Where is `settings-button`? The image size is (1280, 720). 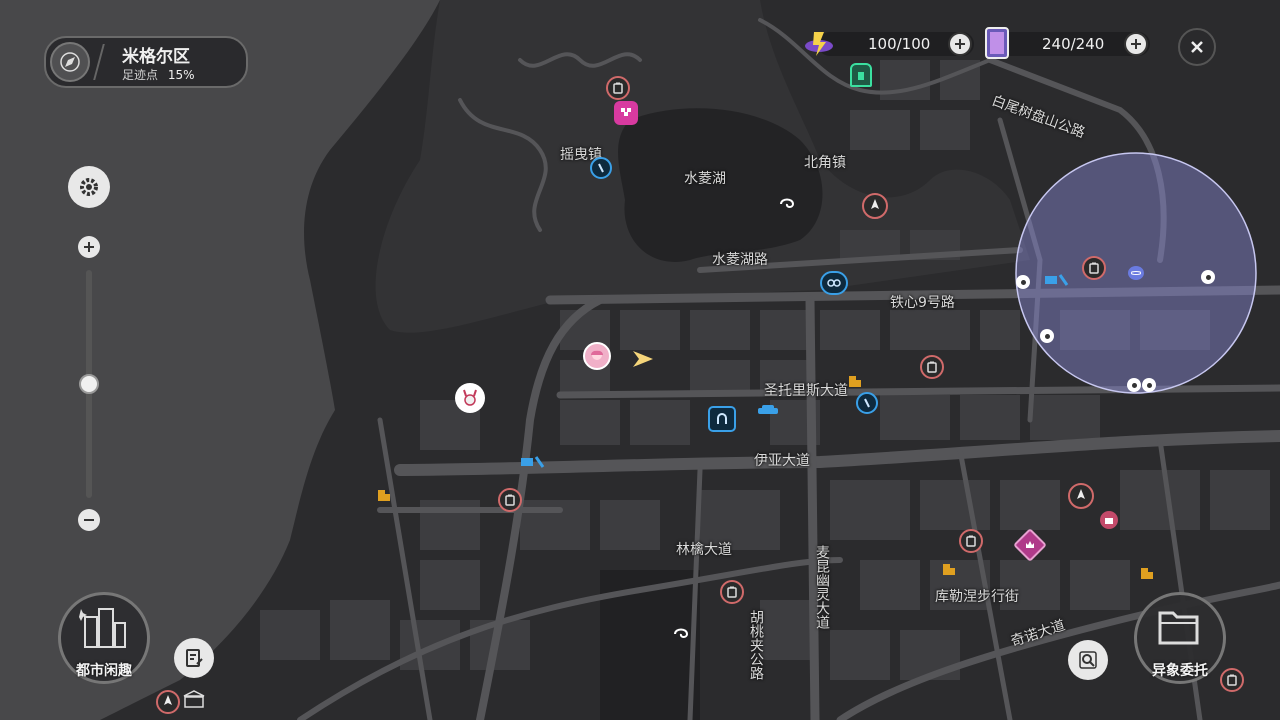
settings-button is located at coordinates (89, 187).